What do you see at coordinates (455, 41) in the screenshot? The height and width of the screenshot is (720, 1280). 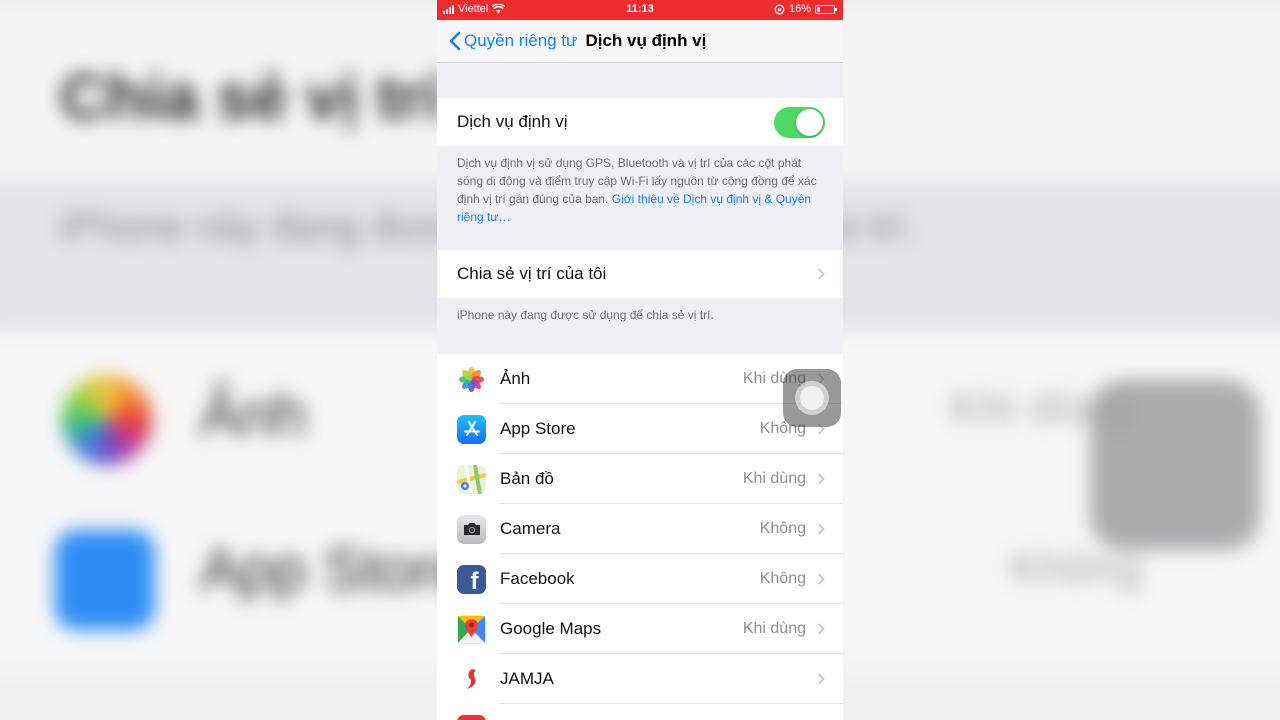 I see `chevron-left-icon` at bounding box center [455, 41].